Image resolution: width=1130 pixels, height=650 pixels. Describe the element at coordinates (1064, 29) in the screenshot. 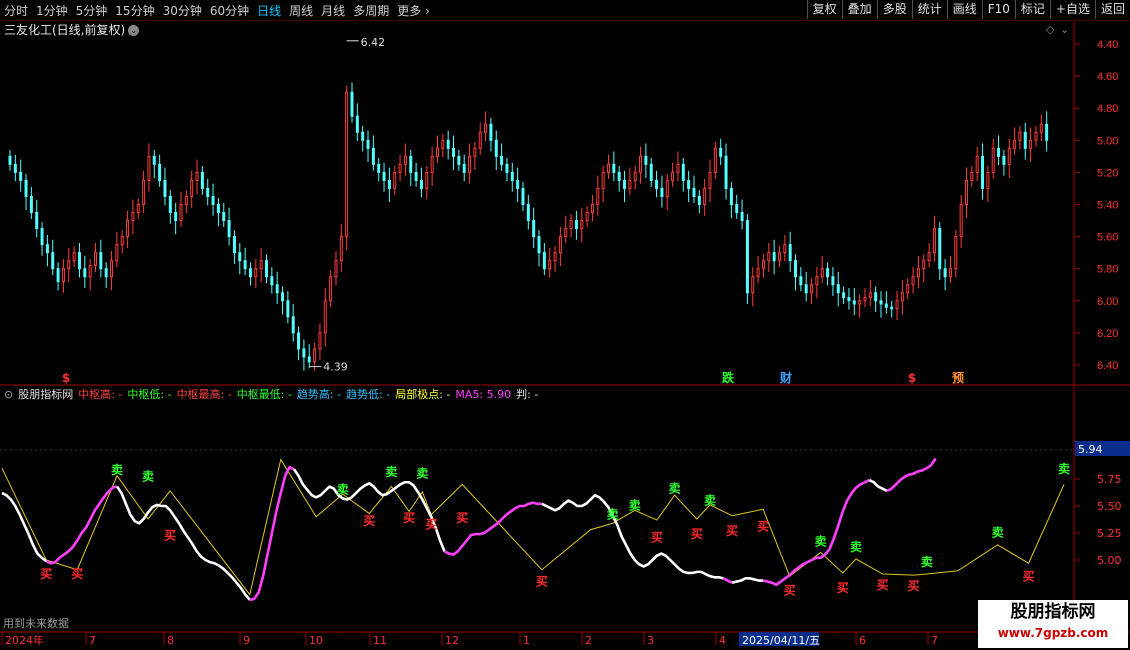

I see `chevron-down-icon: ⌄` at that location.